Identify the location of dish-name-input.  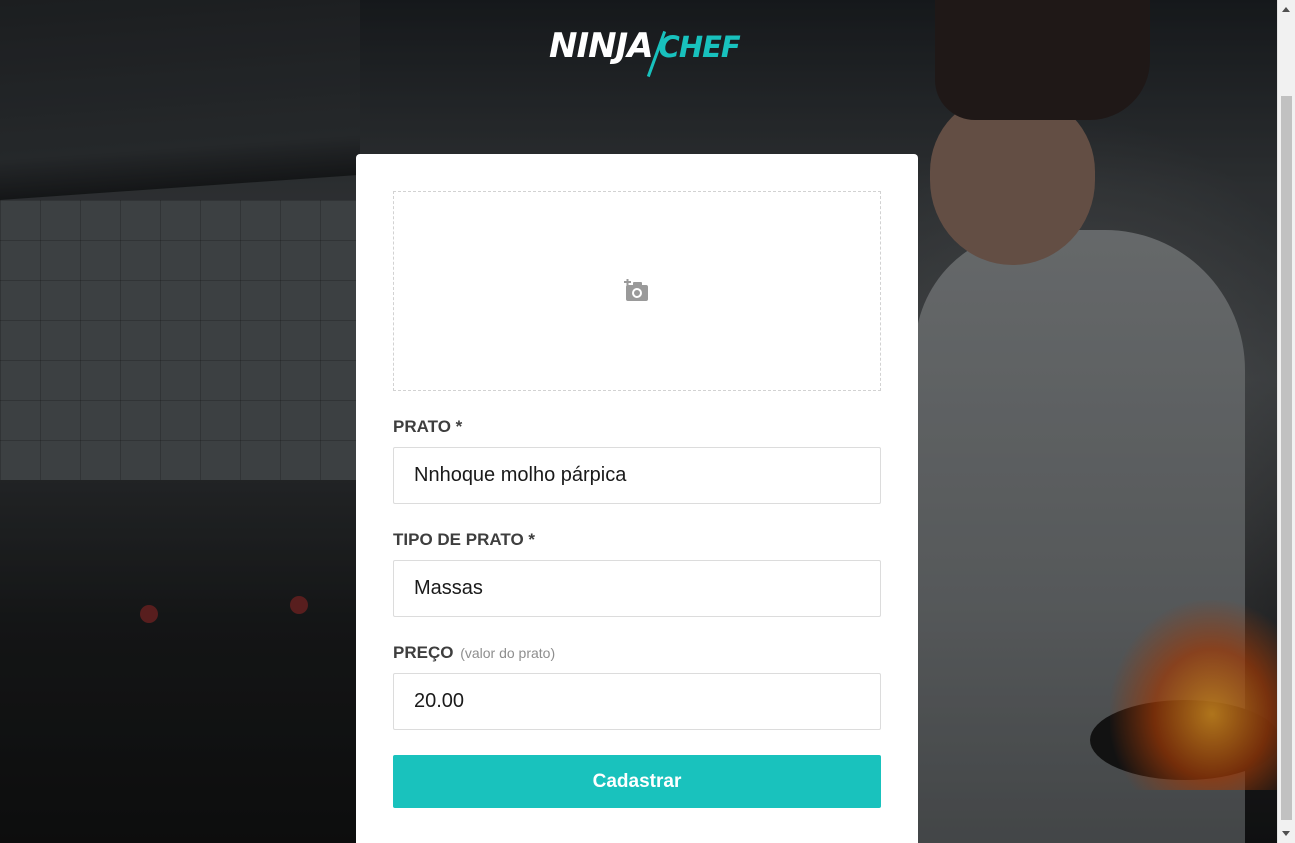
(637, 475).